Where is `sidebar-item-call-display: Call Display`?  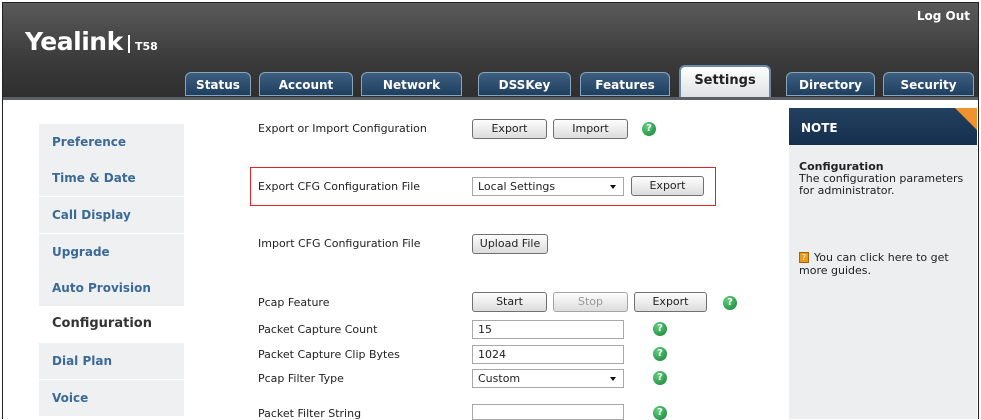
sidebar-item-call-display: Call Display is located at coordinates (111, 215).